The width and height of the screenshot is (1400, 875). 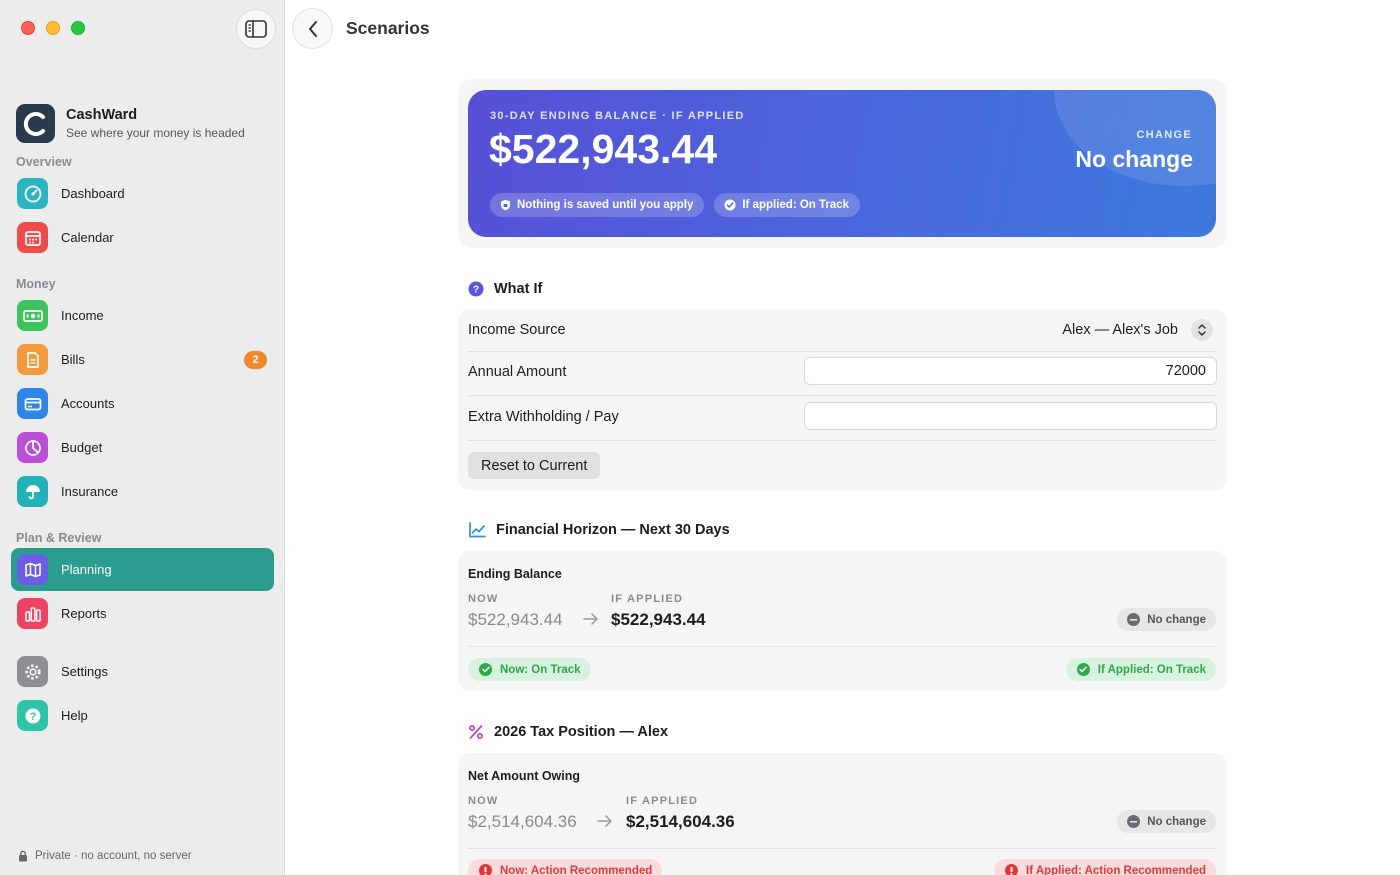 What do you see at coordinates (142, 447) in the screenshot?
I see `sidebar-item-budget: Budget` at bounding box center [142, 447].